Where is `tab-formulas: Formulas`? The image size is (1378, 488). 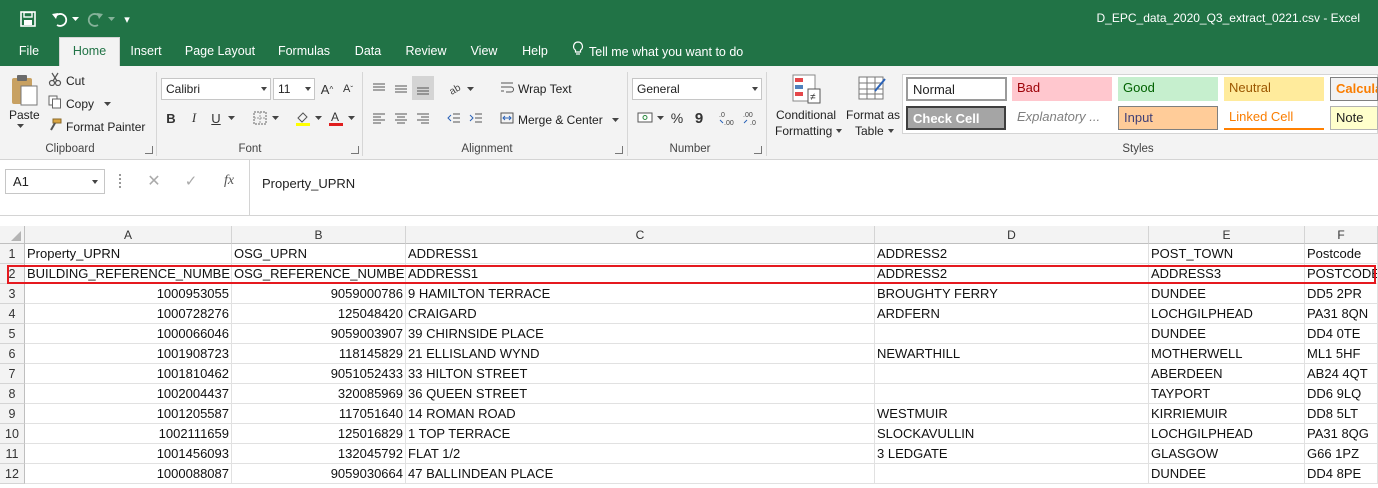 tab-formulas: Formulas is located at coordinates (304, 52).